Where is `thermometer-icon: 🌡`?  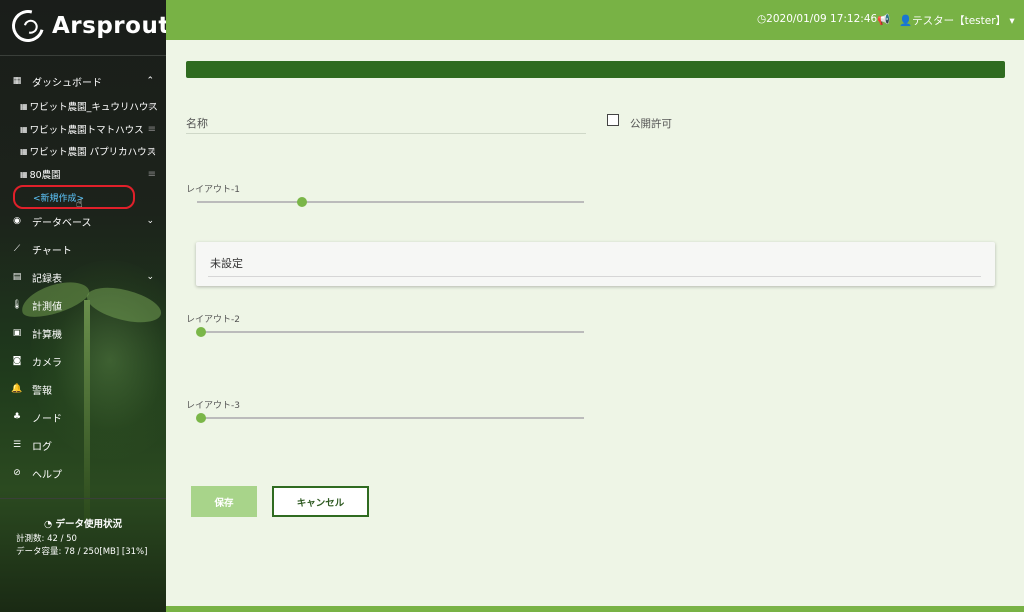 thermometer-icon: 🌡 is located at coordinates (17, 305).